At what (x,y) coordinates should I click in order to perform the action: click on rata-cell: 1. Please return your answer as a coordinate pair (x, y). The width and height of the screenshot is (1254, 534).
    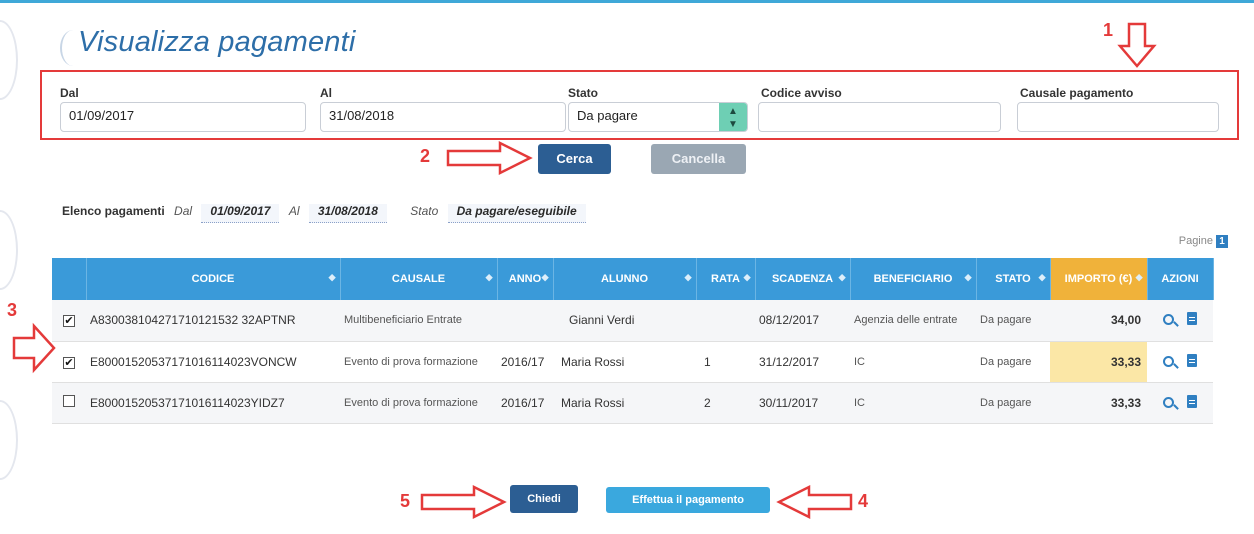
    Looking at the image, I should click on (725, 362).